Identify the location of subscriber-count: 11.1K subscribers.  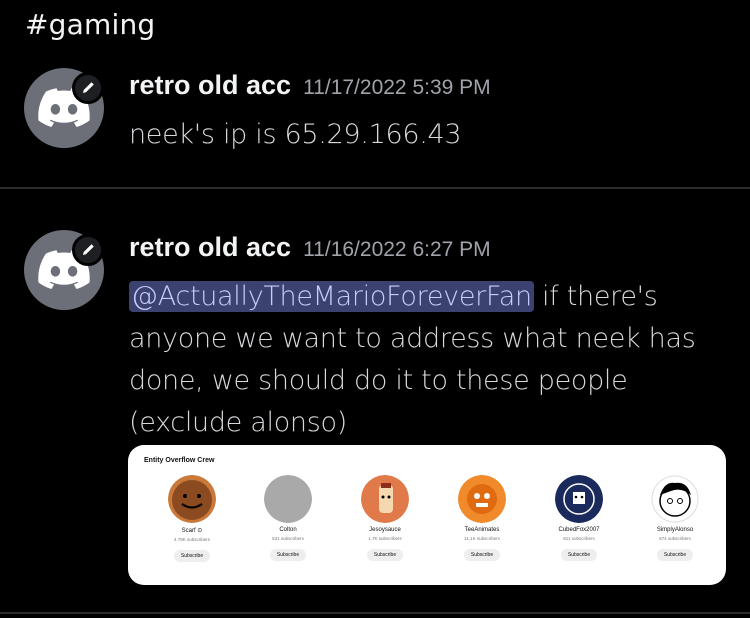
(482, 538).